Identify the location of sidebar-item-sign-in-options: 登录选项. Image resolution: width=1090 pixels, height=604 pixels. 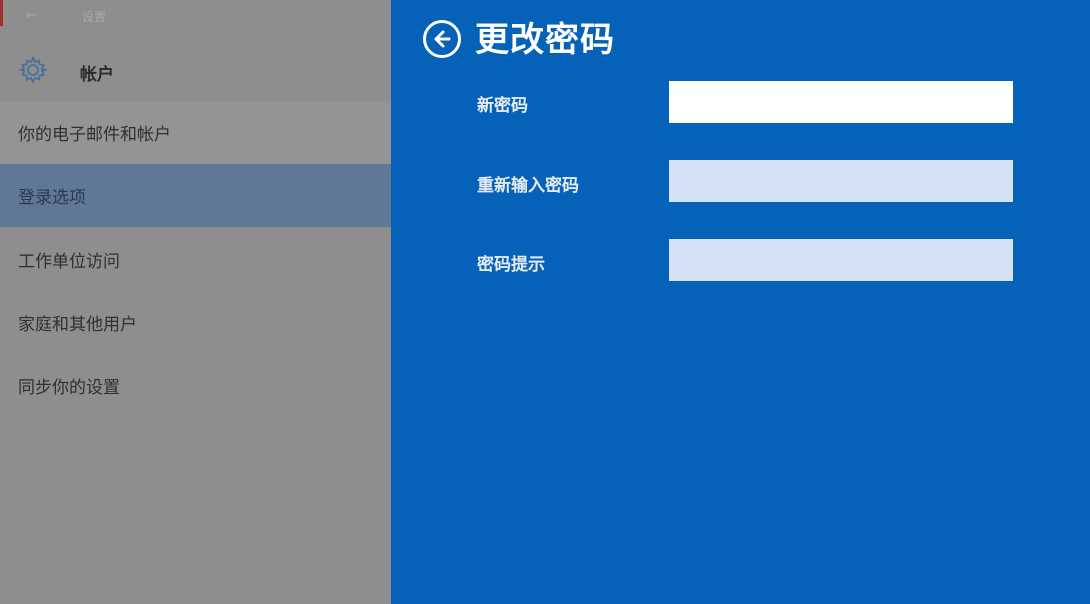
(195, 195).